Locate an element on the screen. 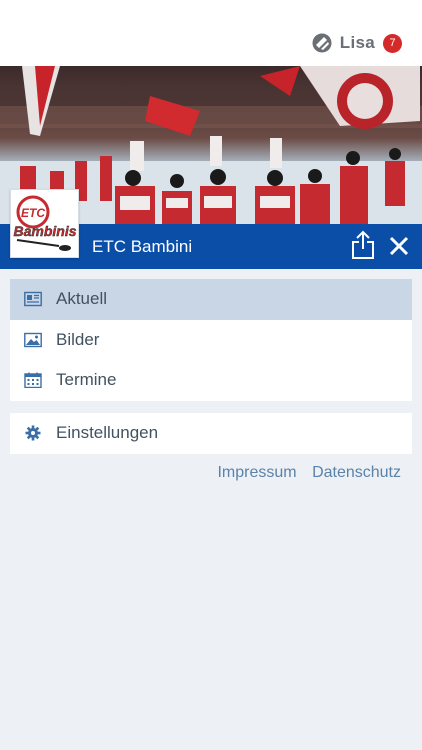 Image resolution: width=422 pixels, height=750 pixels. top-bar: Lisa 7 is located at coordinates (211, 33).